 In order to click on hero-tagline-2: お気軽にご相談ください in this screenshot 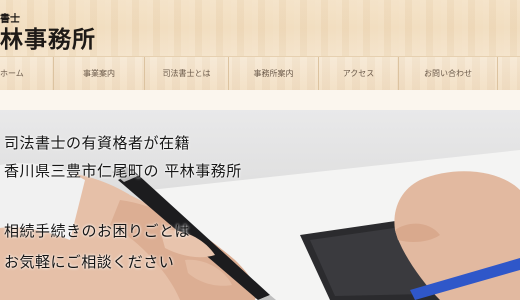, I will do `click(89, 262)`.